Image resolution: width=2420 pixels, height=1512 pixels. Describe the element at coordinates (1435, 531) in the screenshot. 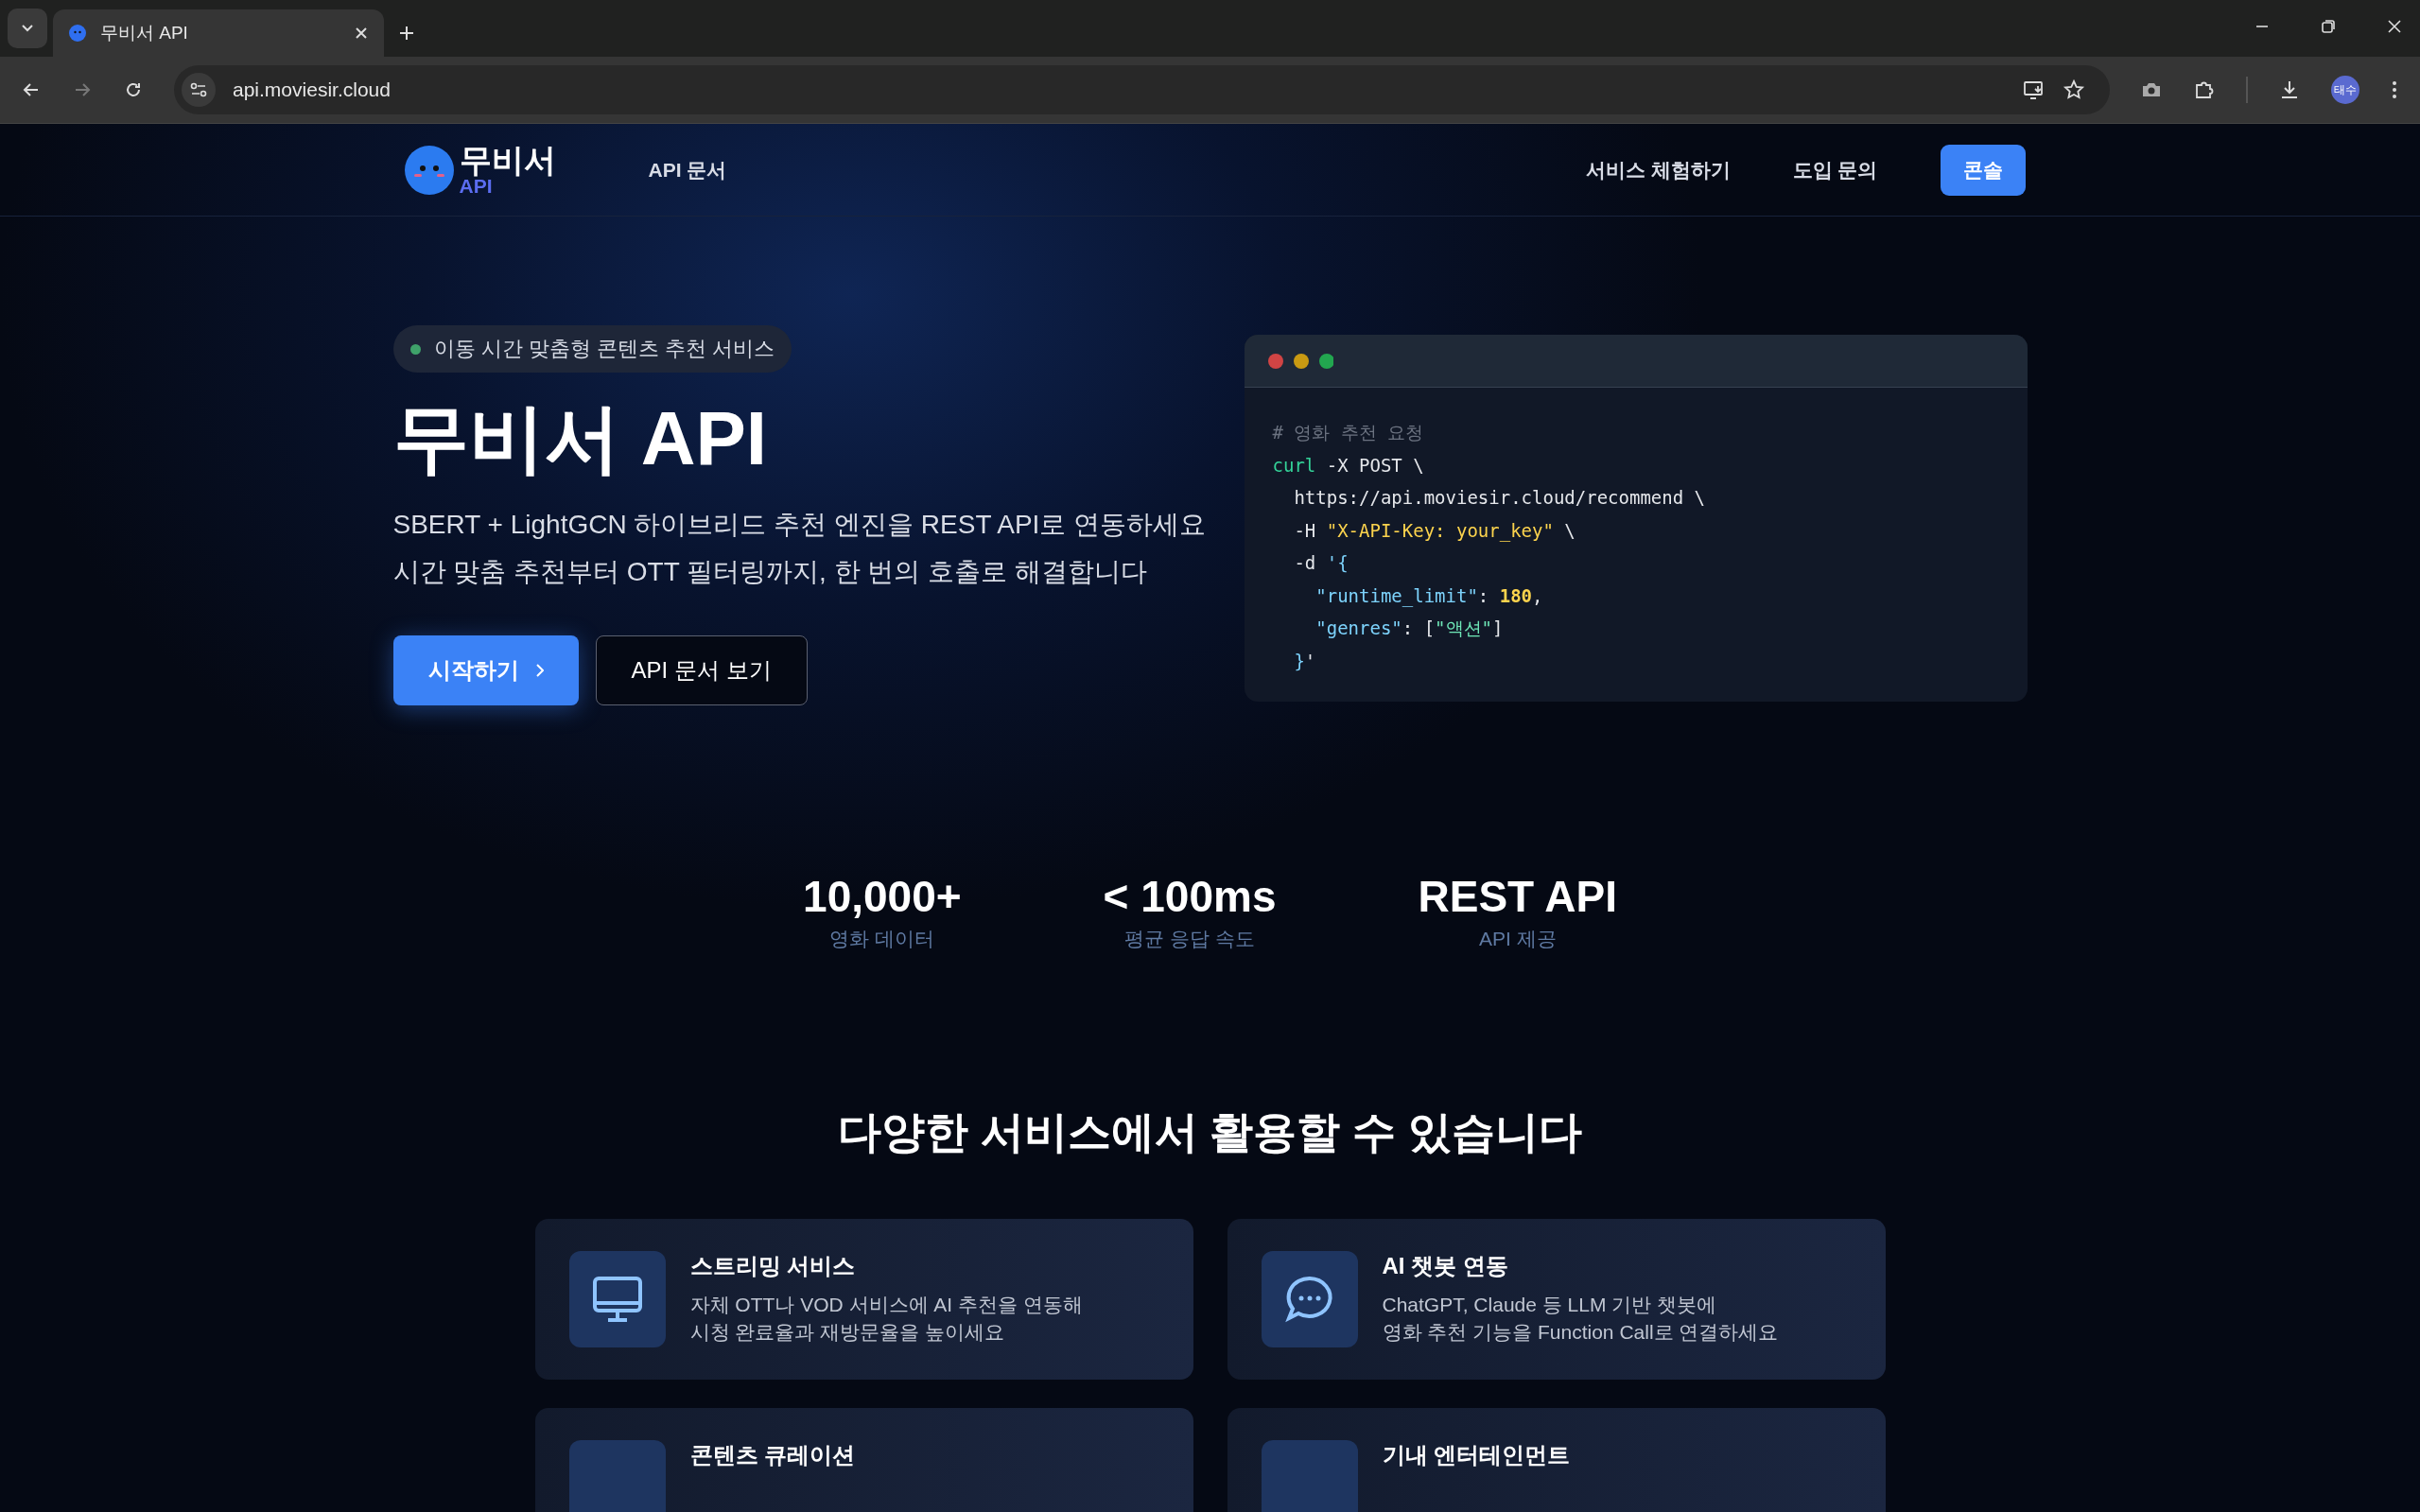

I see `code-line: -H "X-API-Key: your_key" \` at that location.